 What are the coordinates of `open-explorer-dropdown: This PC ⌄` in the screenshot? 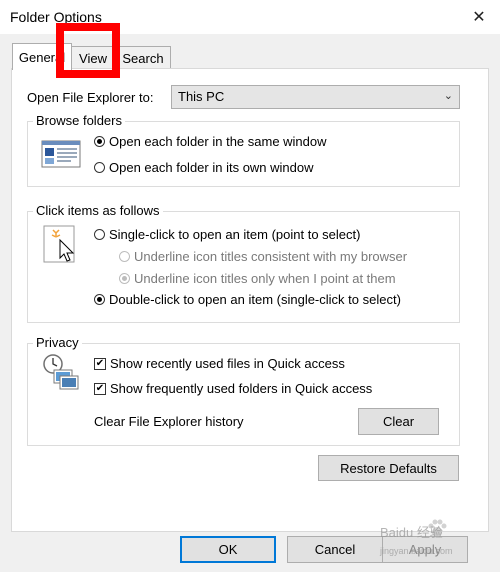 It's located at (315, 97).